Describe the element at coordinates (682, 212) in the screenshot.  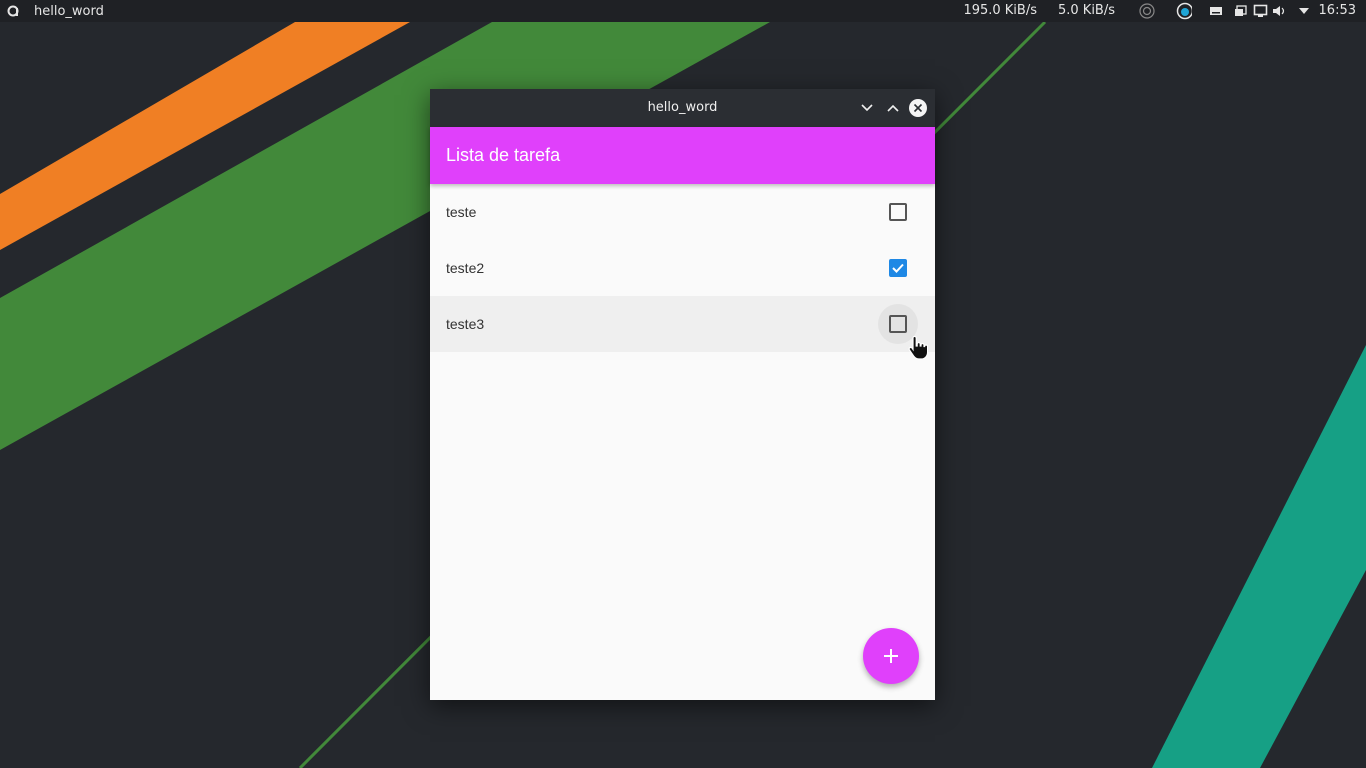
I see `task-row: teste` at that location.